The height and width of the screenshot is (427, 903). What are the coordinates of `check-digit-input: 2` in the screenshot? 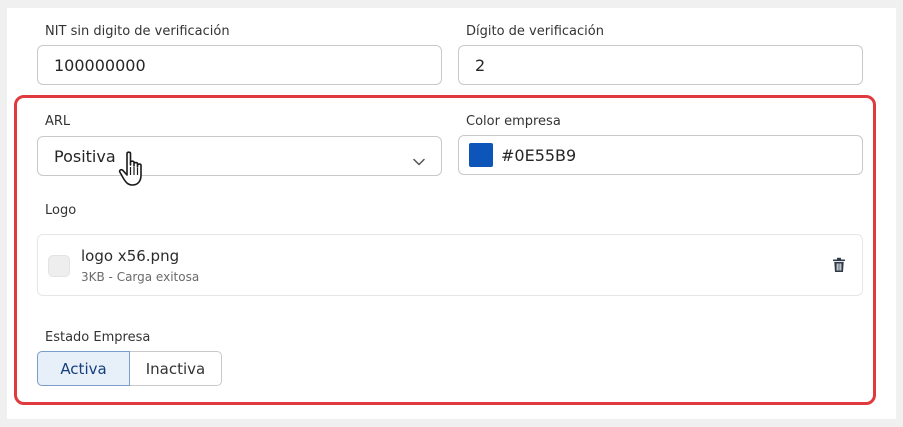 It's located at (660, 65).